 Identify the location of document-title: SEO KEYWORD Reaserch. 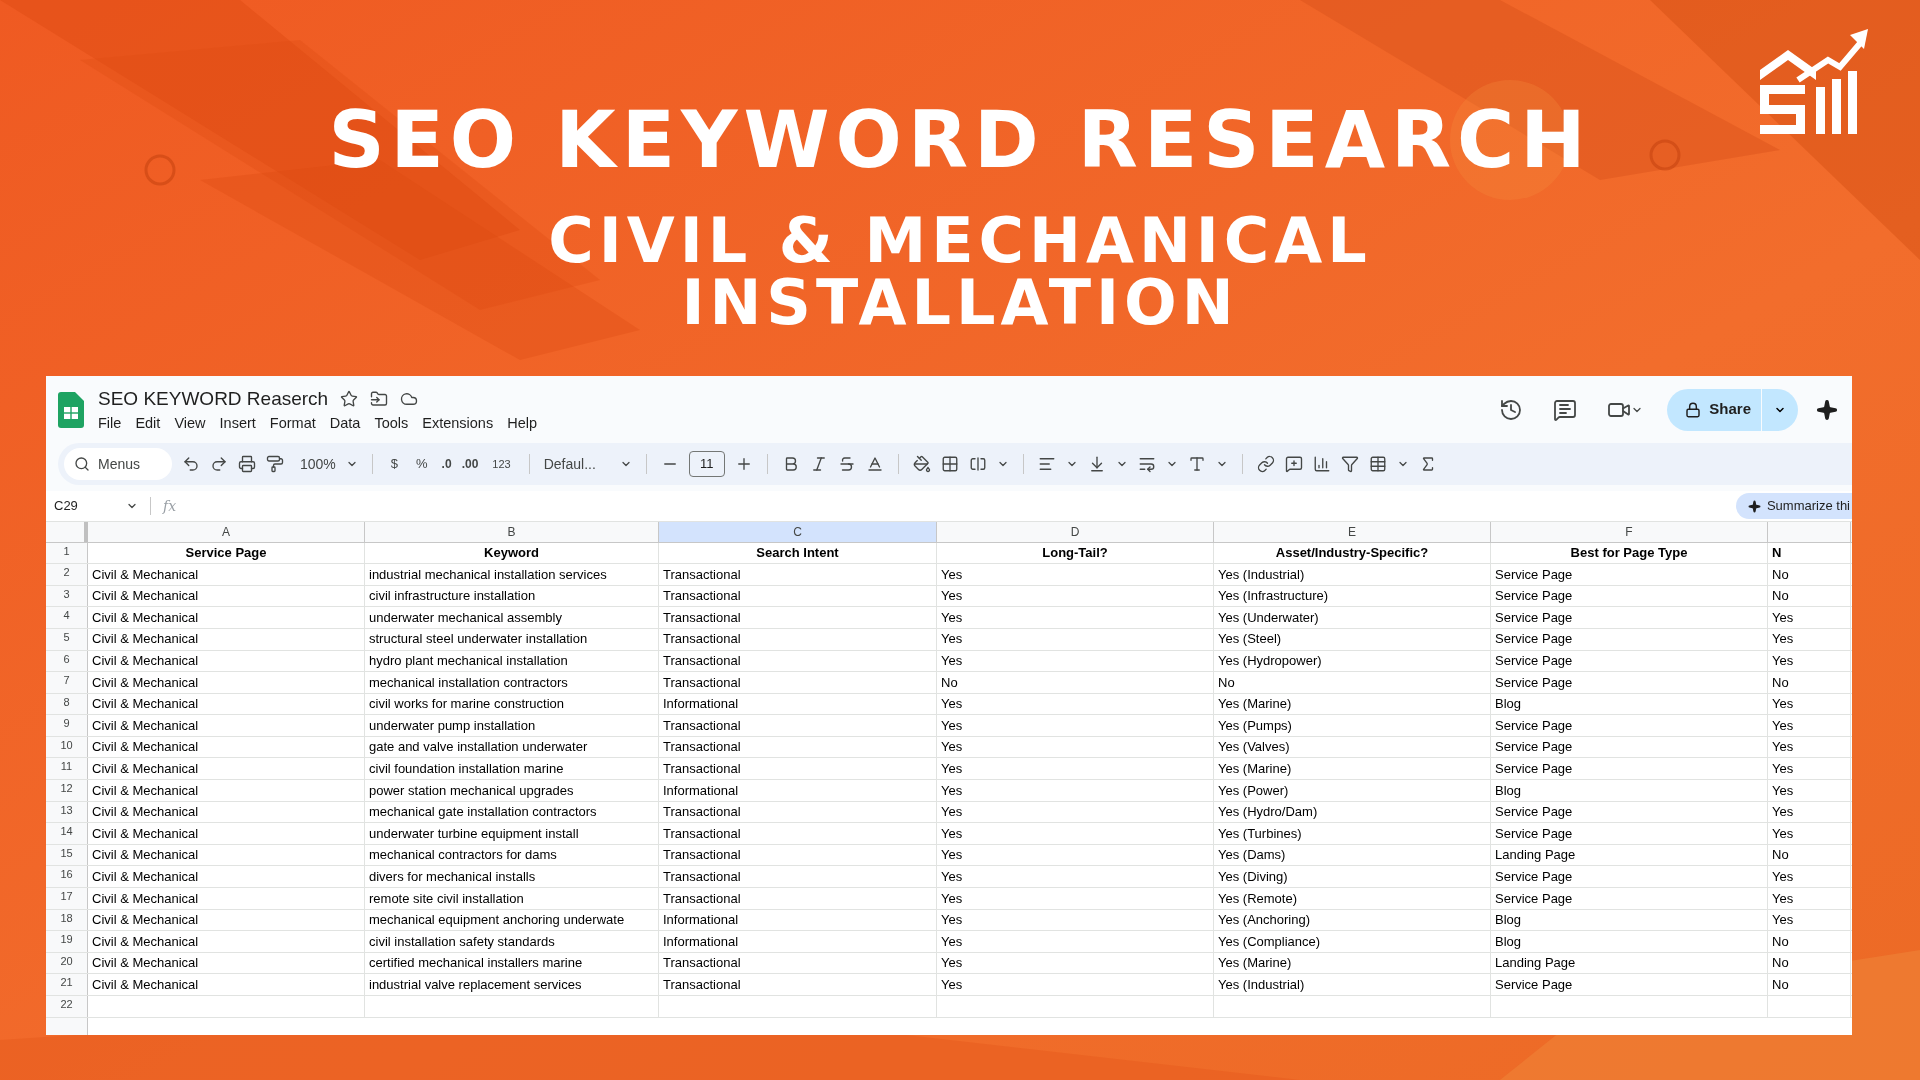
(213, 398).